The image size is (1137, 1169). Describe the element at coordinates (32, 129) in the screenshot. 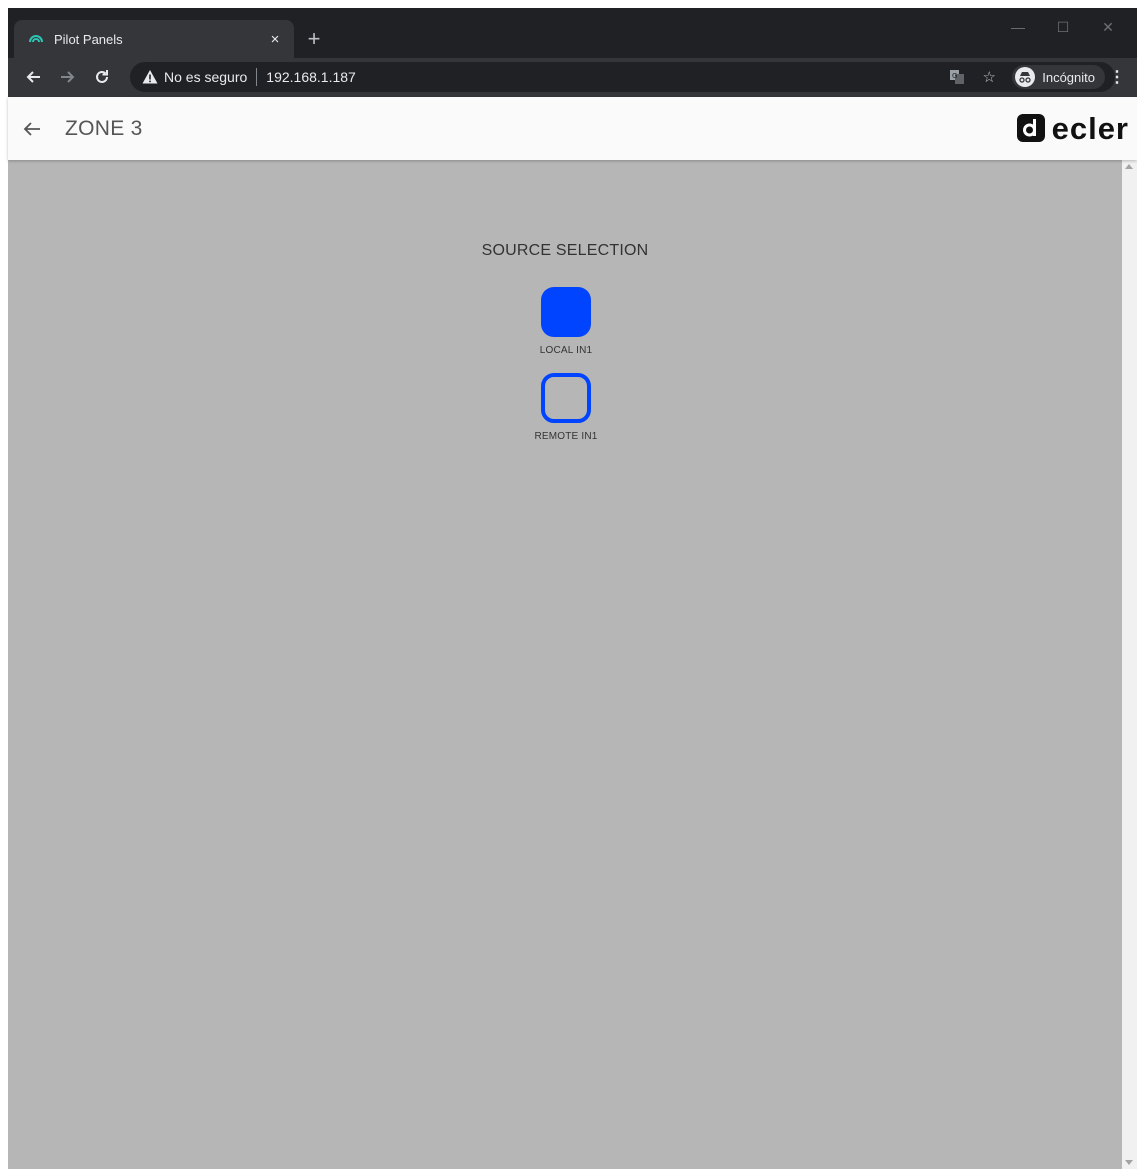

I see `back-arrow-icon` at that location.